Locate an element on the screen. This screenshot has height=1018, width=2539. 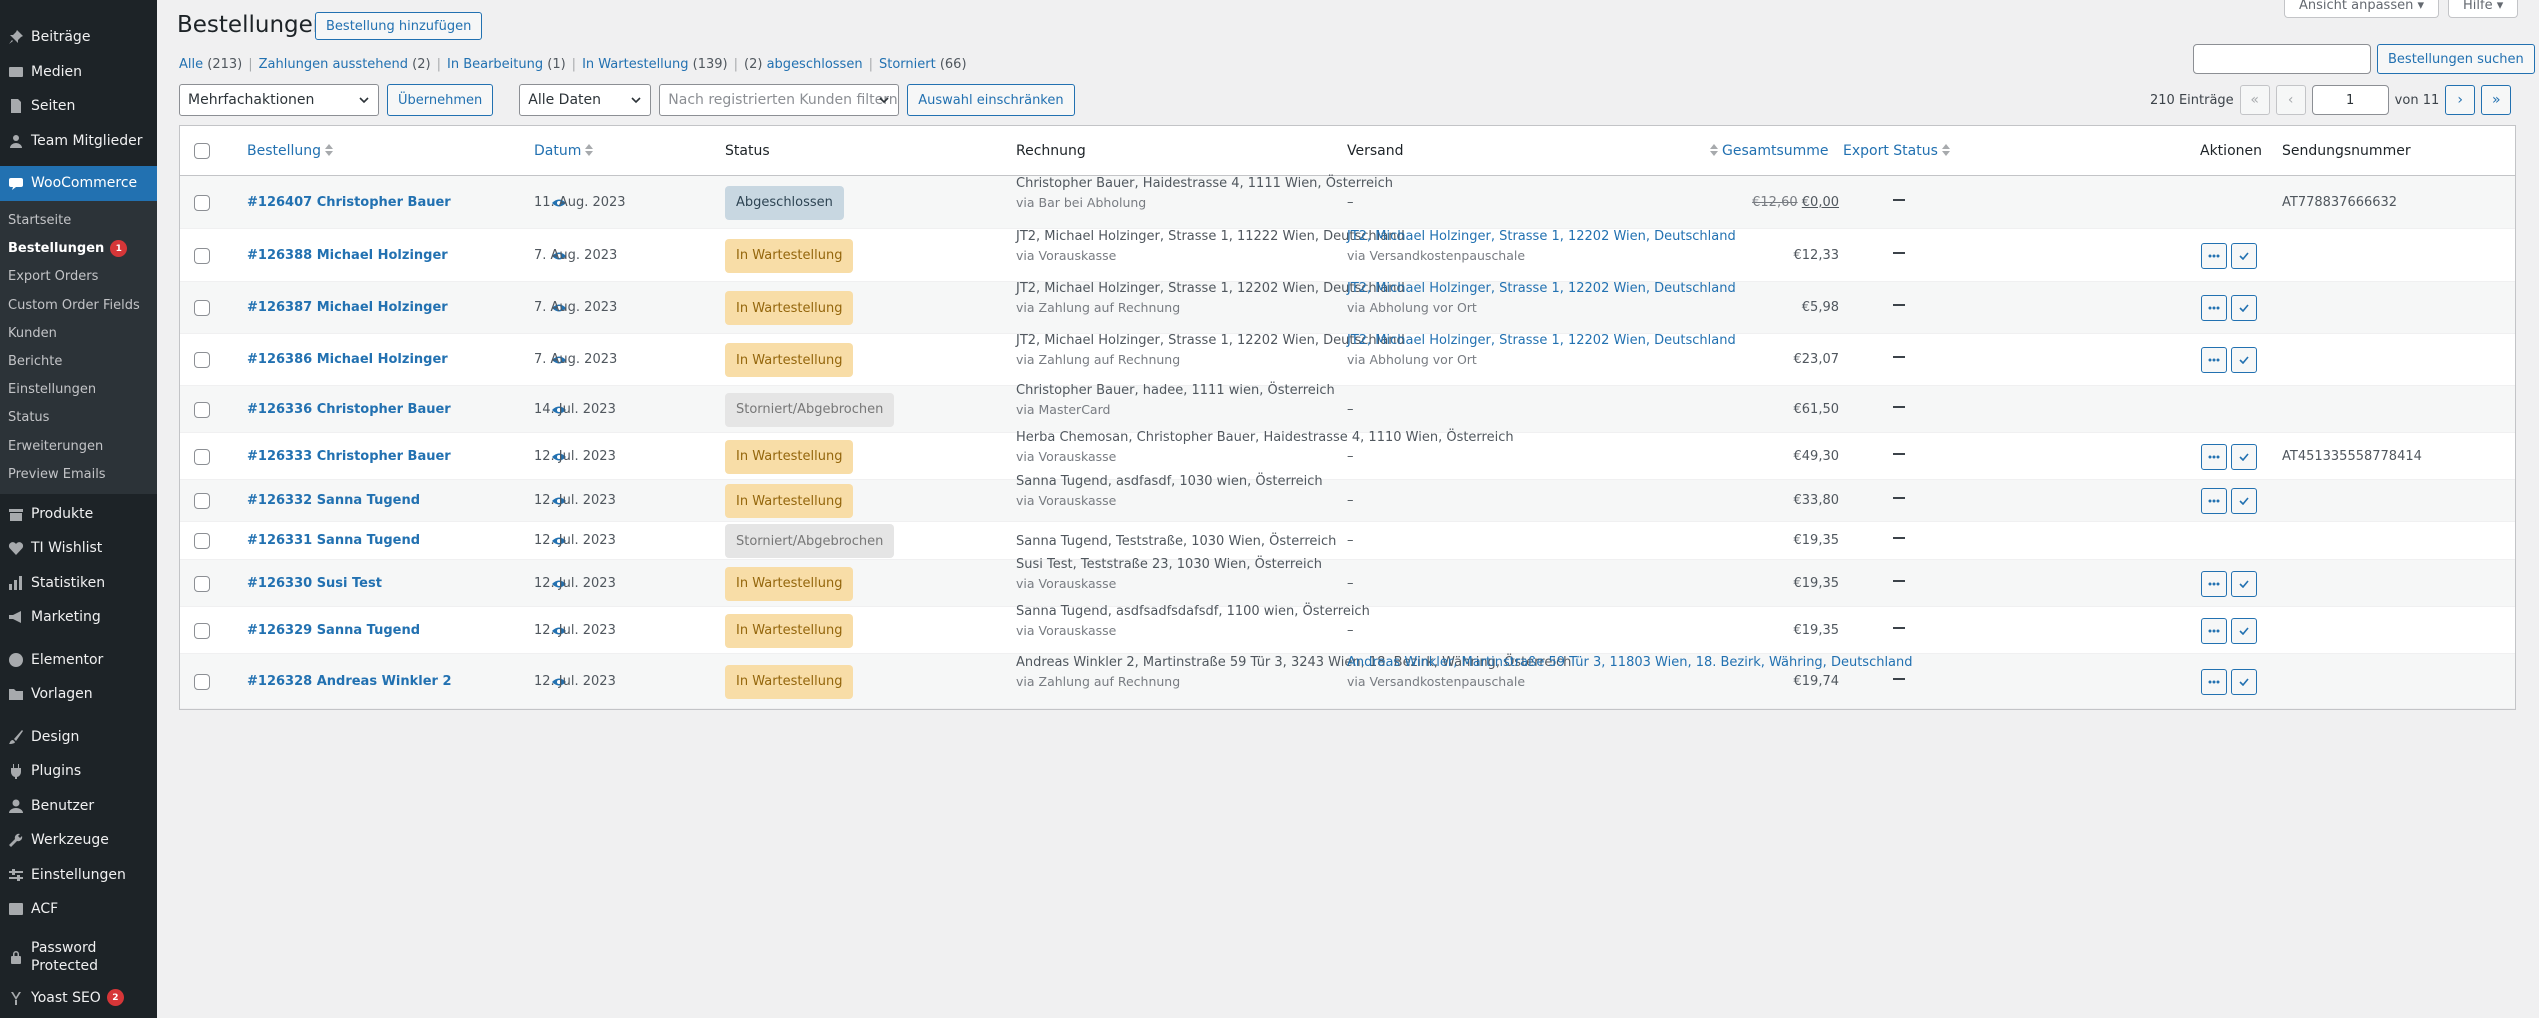
submenu-item-bestellungen: Bestellungen 1 is located at coordinates (78, 249).